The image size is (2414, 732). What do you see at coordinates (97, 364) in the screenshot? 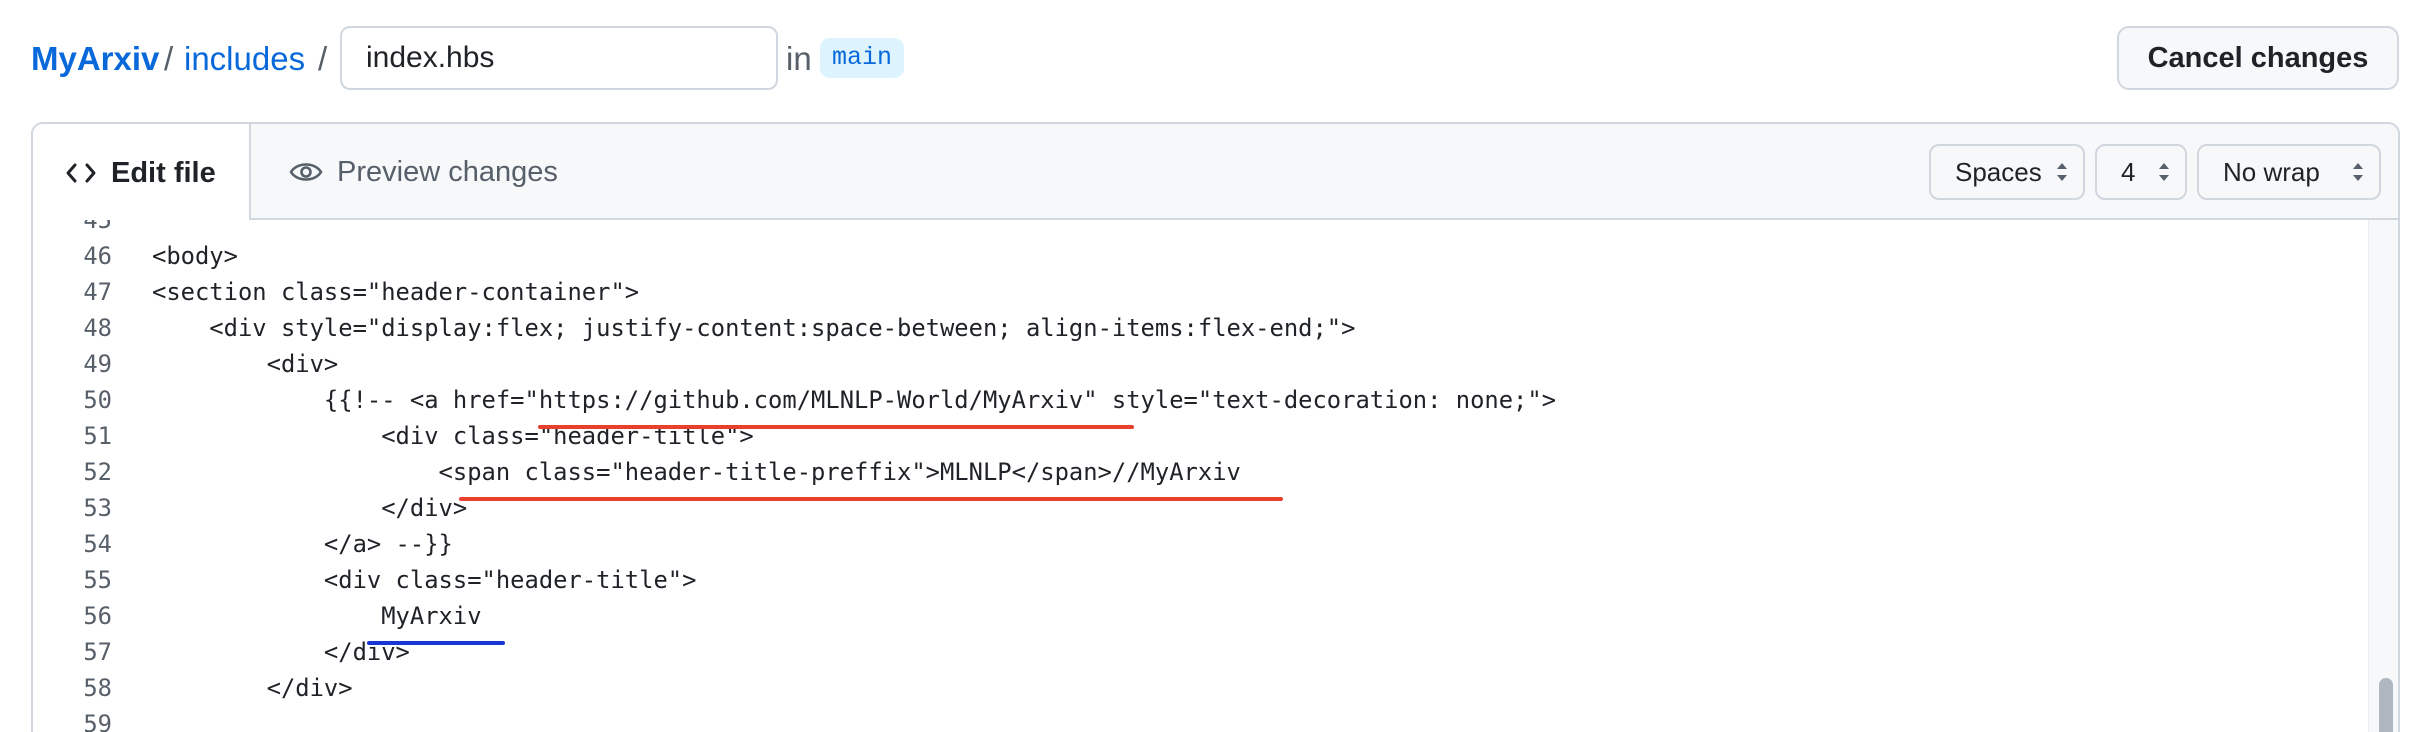
I see `line-number: 49` at bounding box center [97, 364].